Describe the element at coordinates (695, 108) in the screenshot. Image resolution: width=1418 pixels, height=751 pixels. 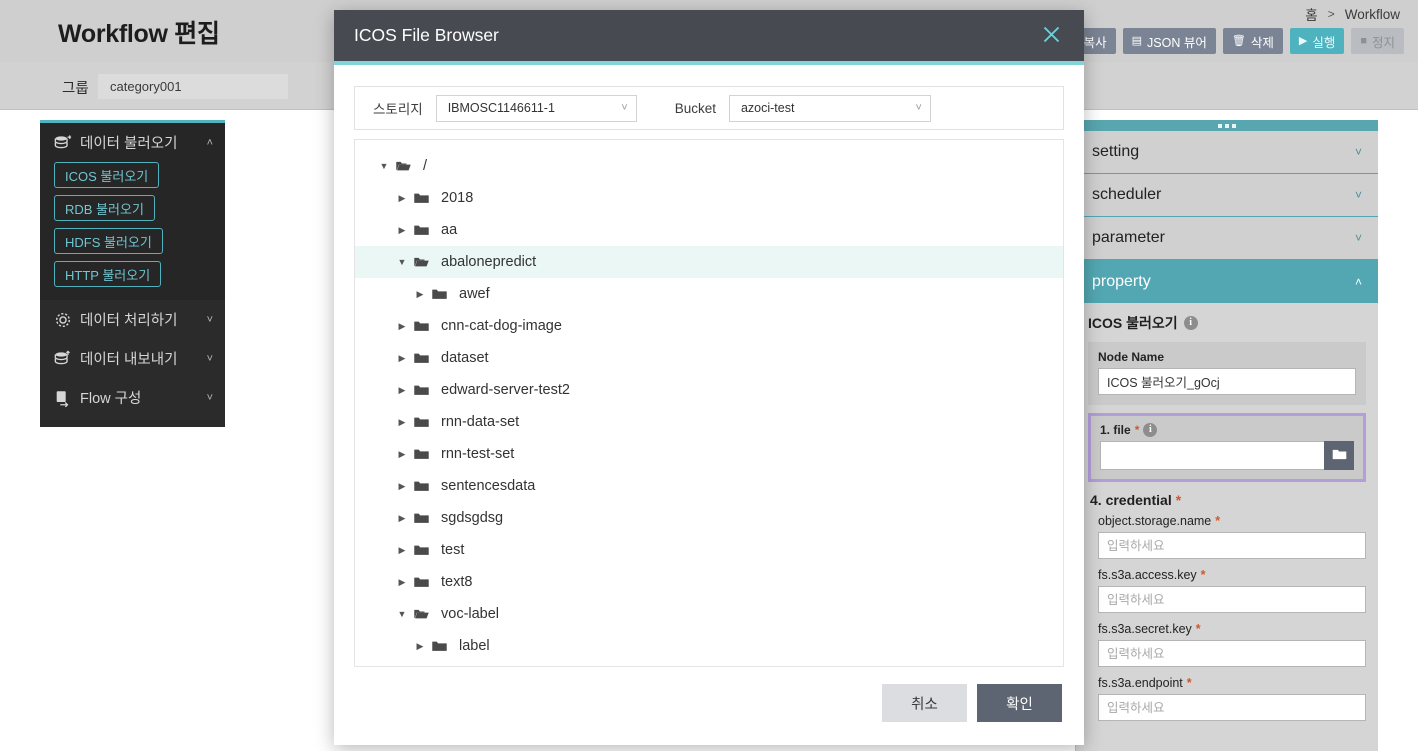
I see `bucket-label: Bucket` at that location.